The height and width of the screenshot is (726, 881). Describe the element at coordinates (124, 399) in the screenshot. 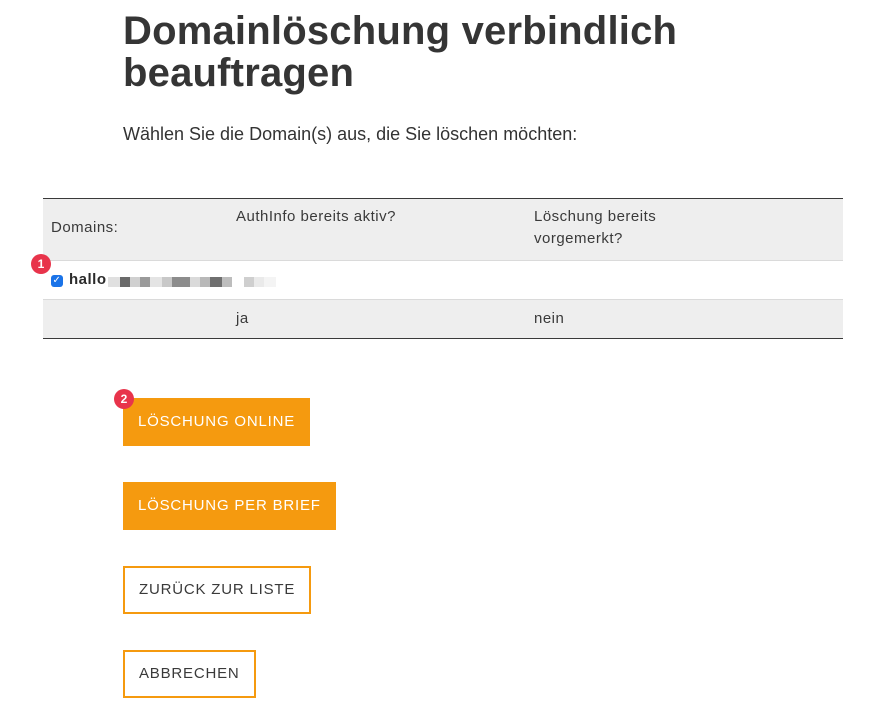

I see `step-badge-2: 2` at that location.